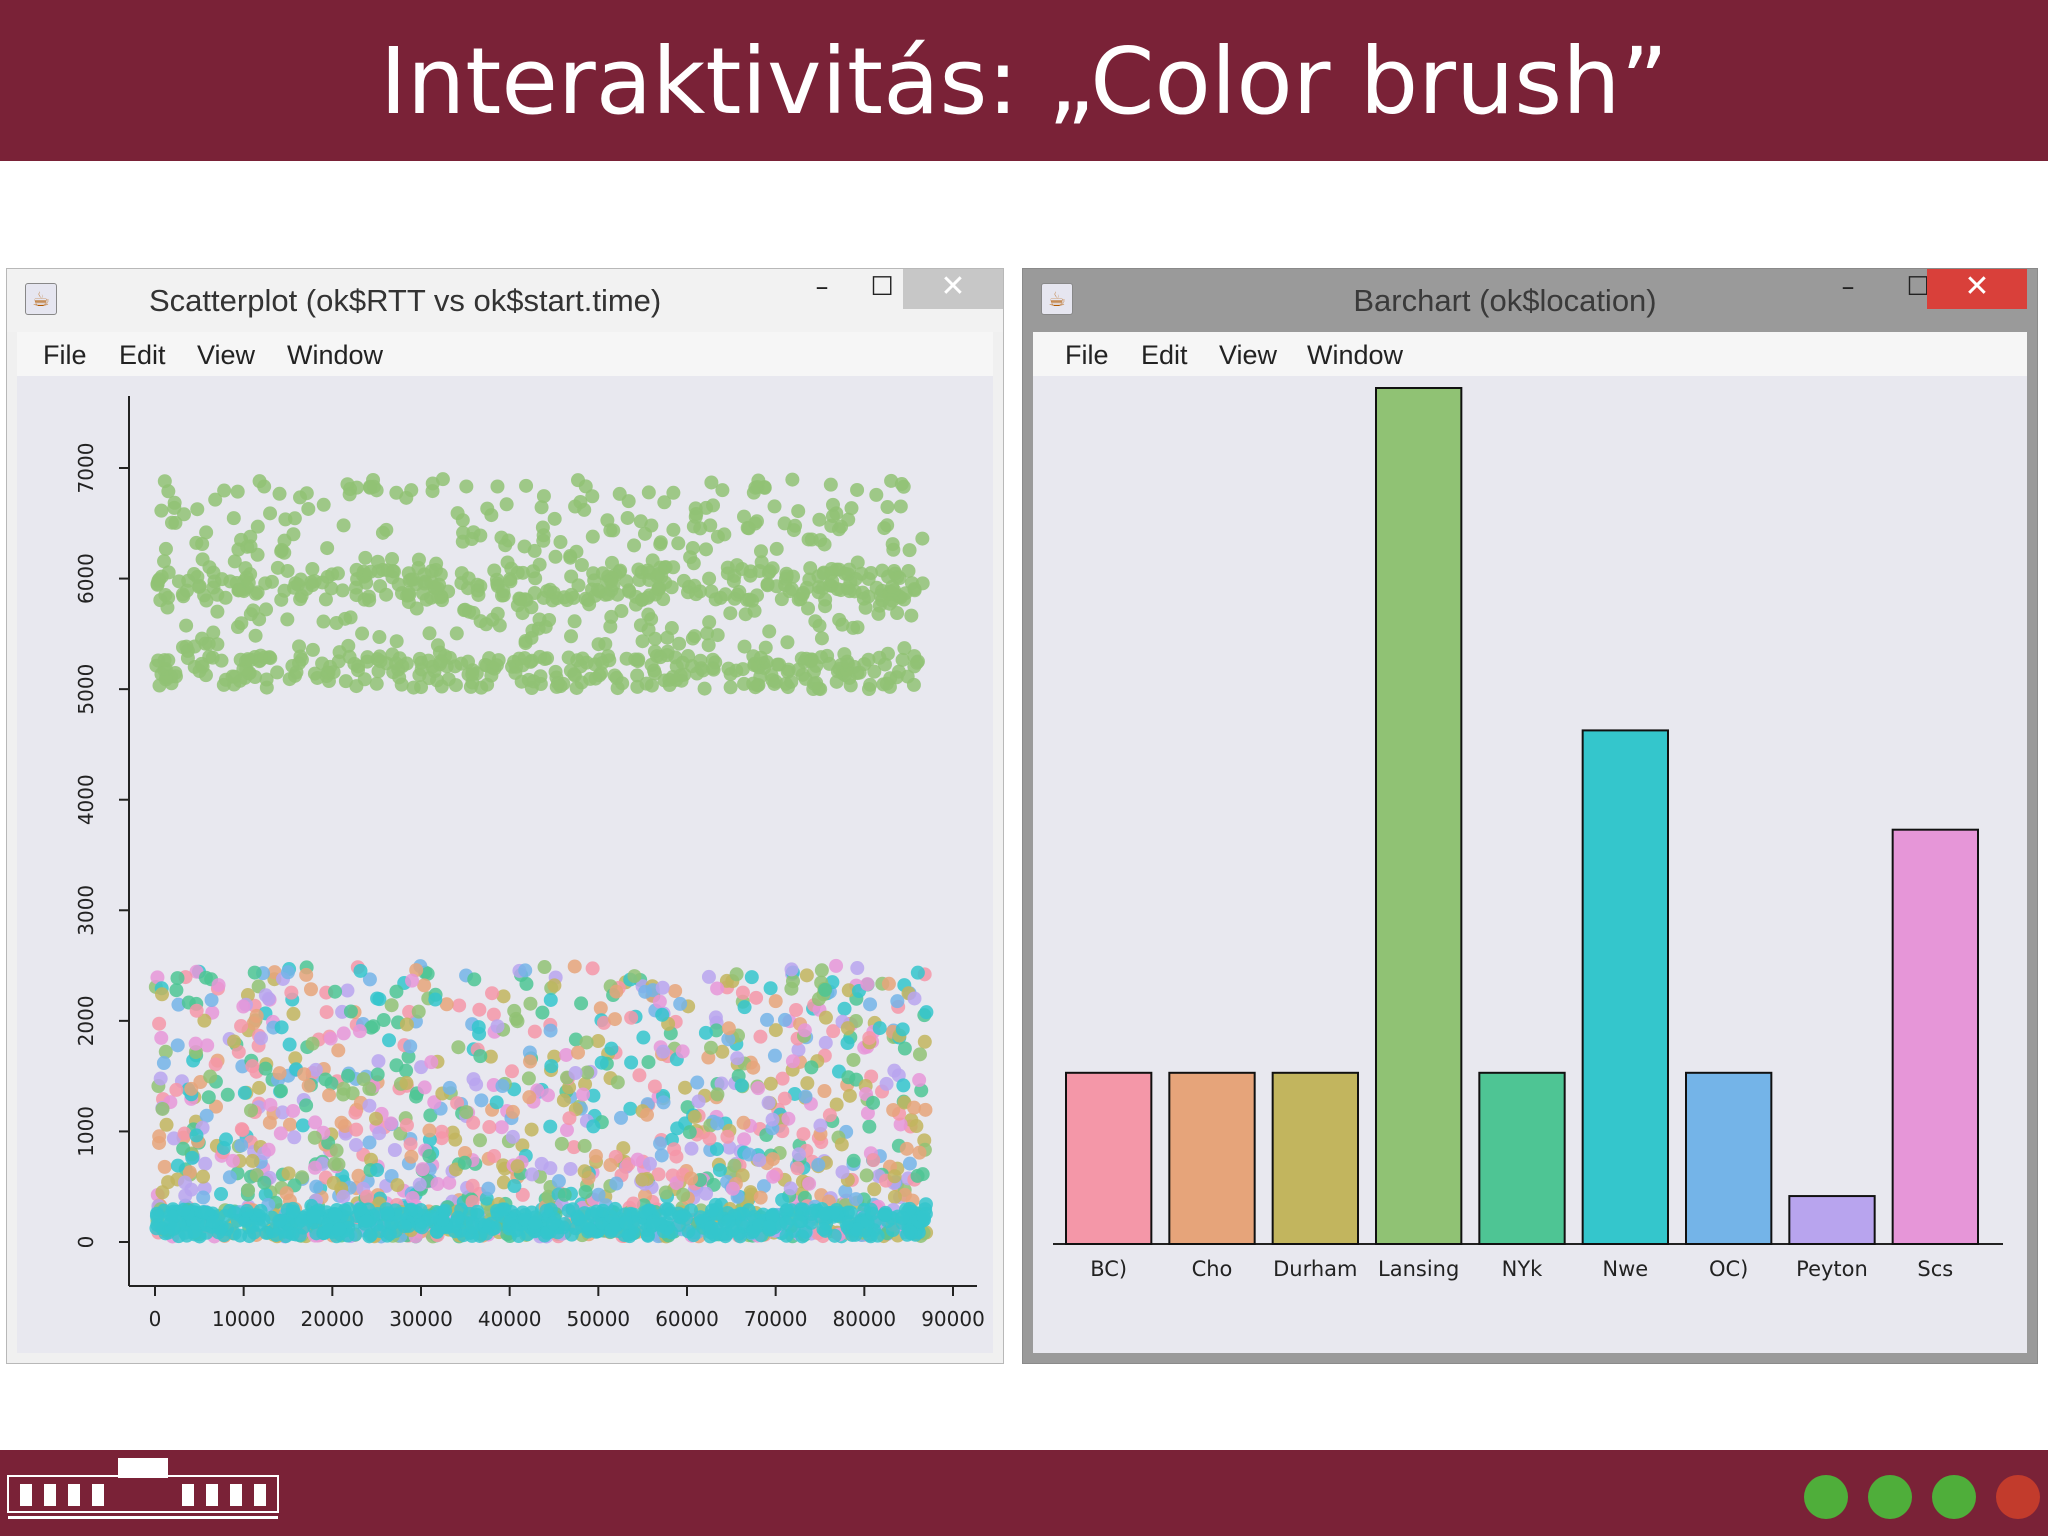 The height and width of the screenshot is (1540, 2048). I want to click on bar-bc, so click(1109, 1158).